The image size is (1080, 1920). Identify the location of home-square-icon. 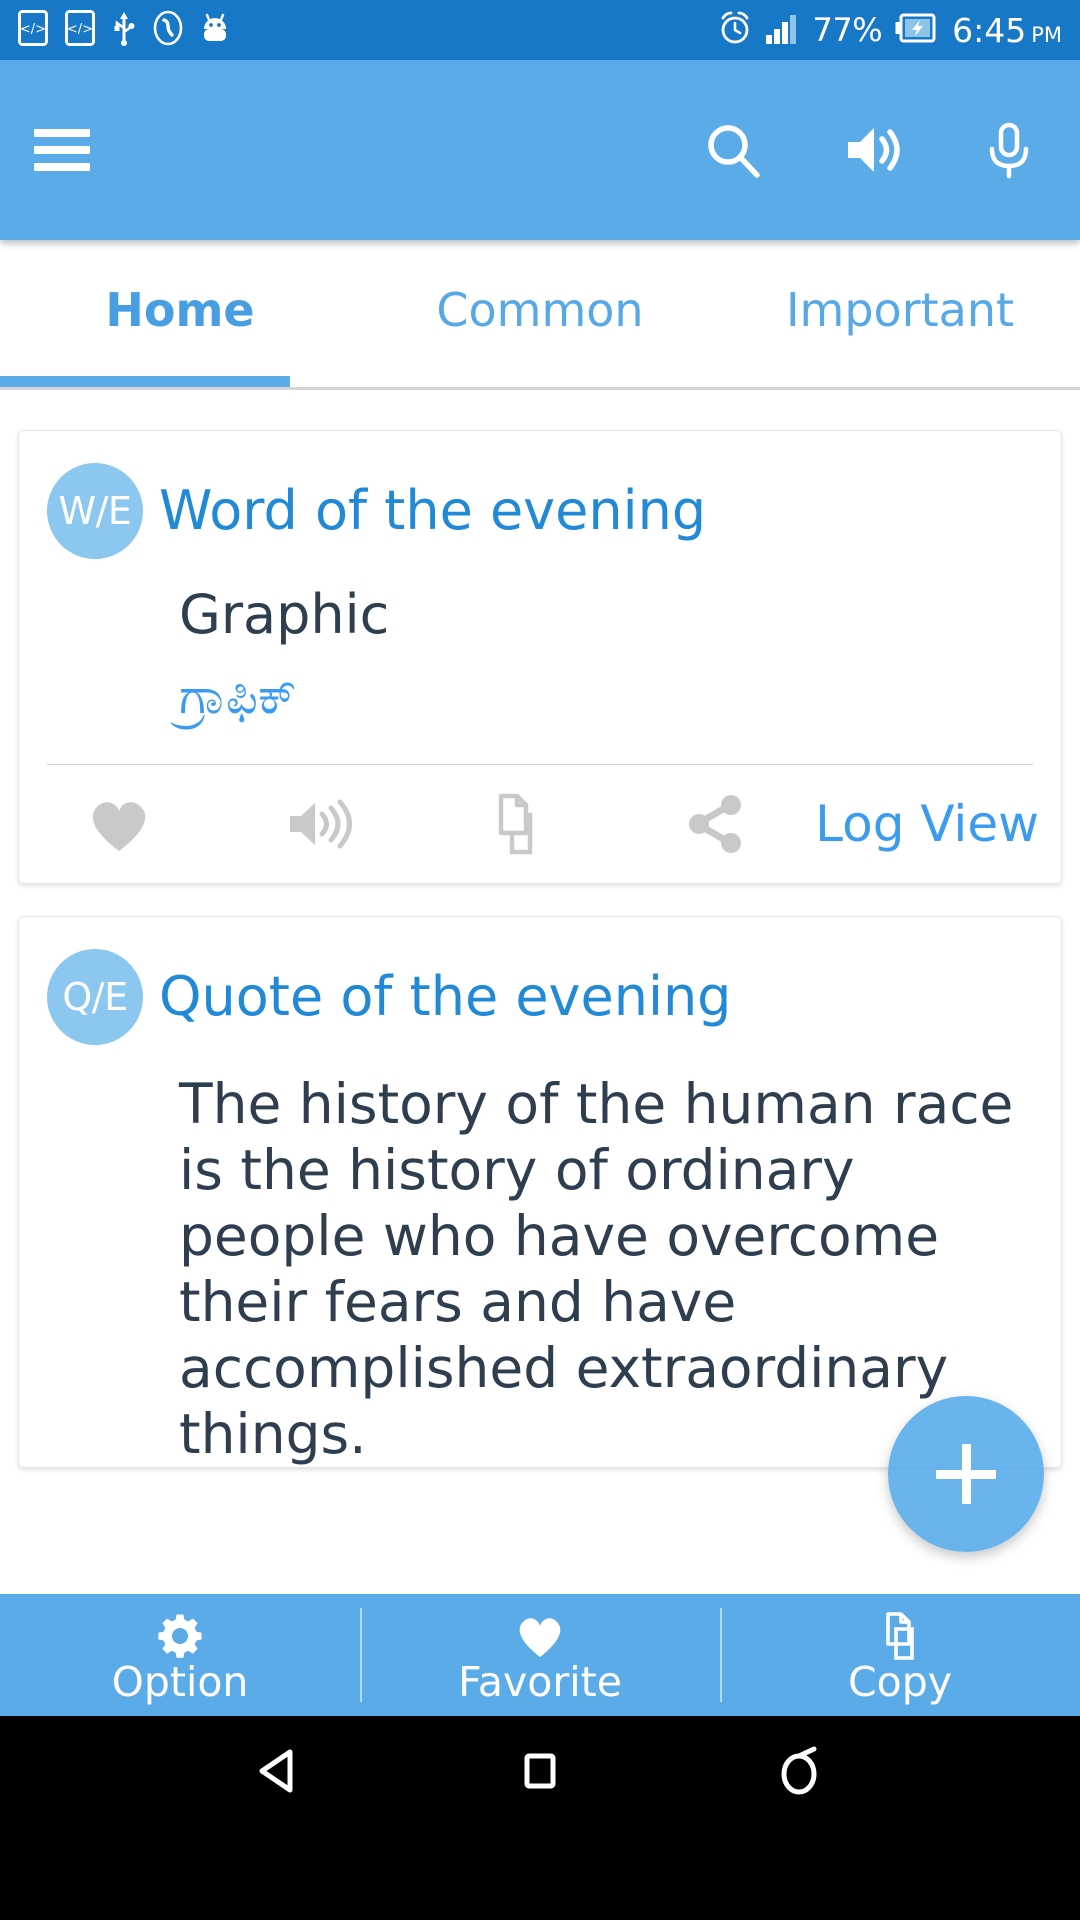
(540, 1771).